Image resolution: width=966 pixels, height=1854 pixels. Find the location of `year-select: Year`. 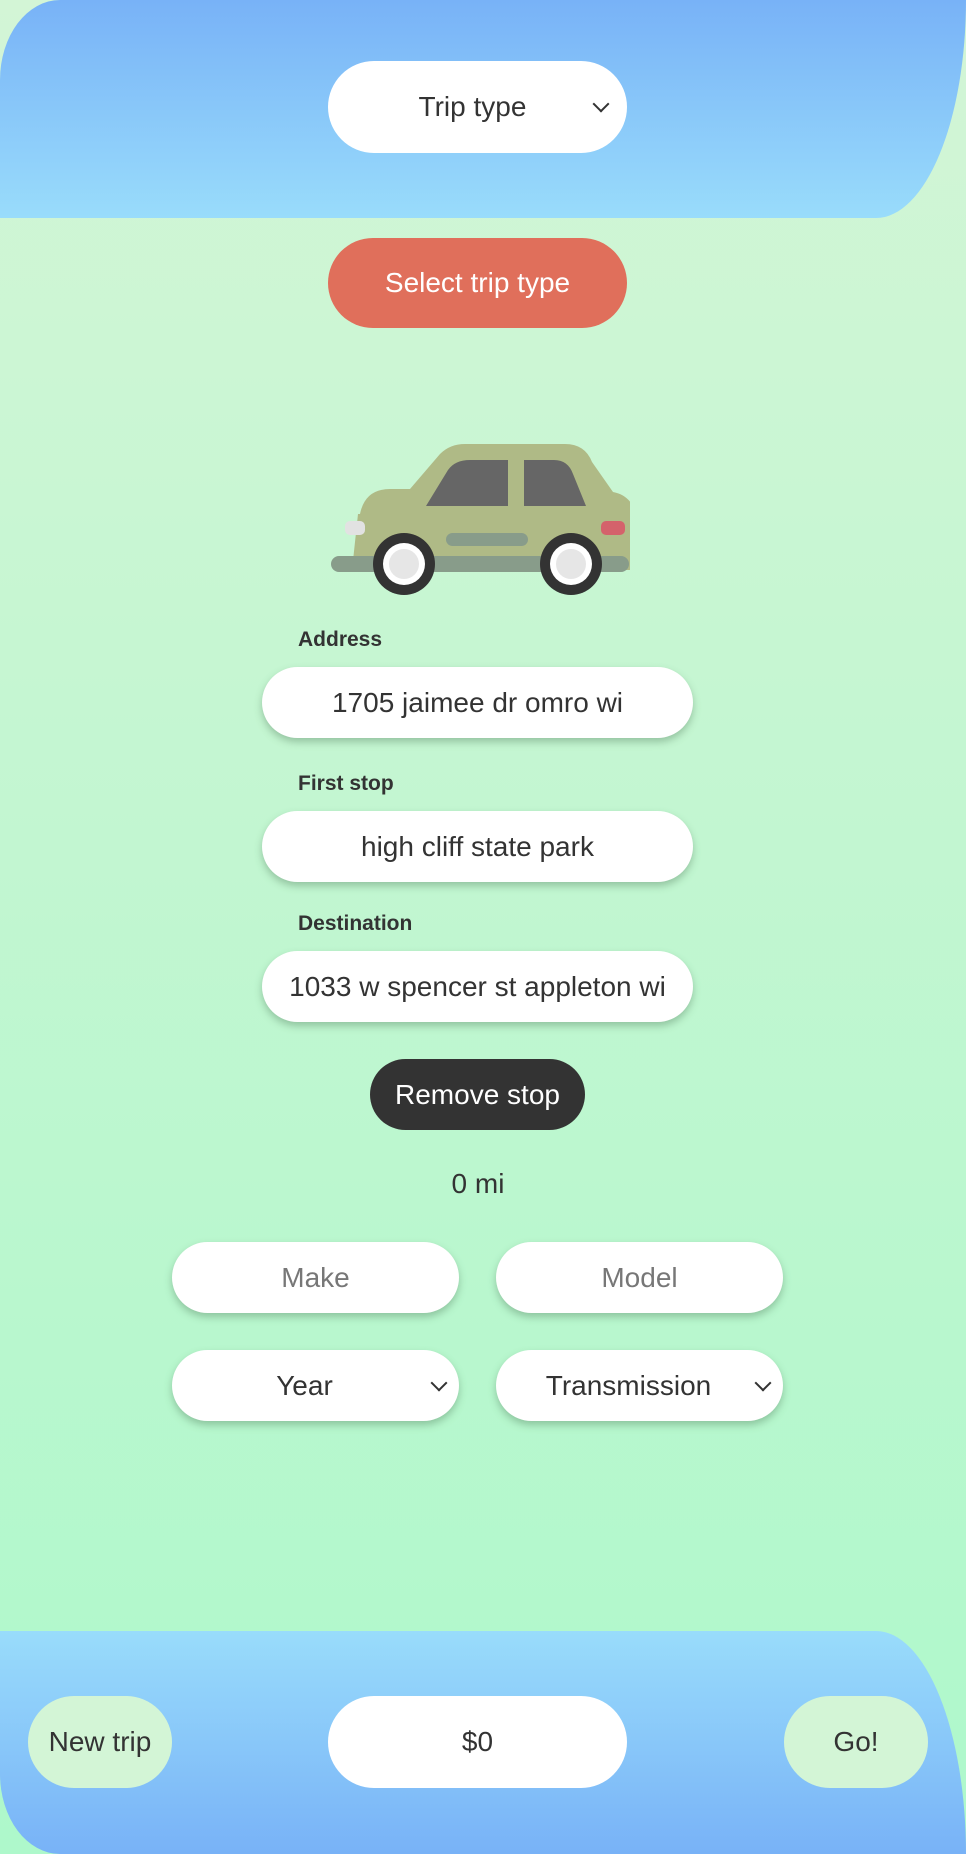

year-select: Year is located at coordinates (315, 1385).